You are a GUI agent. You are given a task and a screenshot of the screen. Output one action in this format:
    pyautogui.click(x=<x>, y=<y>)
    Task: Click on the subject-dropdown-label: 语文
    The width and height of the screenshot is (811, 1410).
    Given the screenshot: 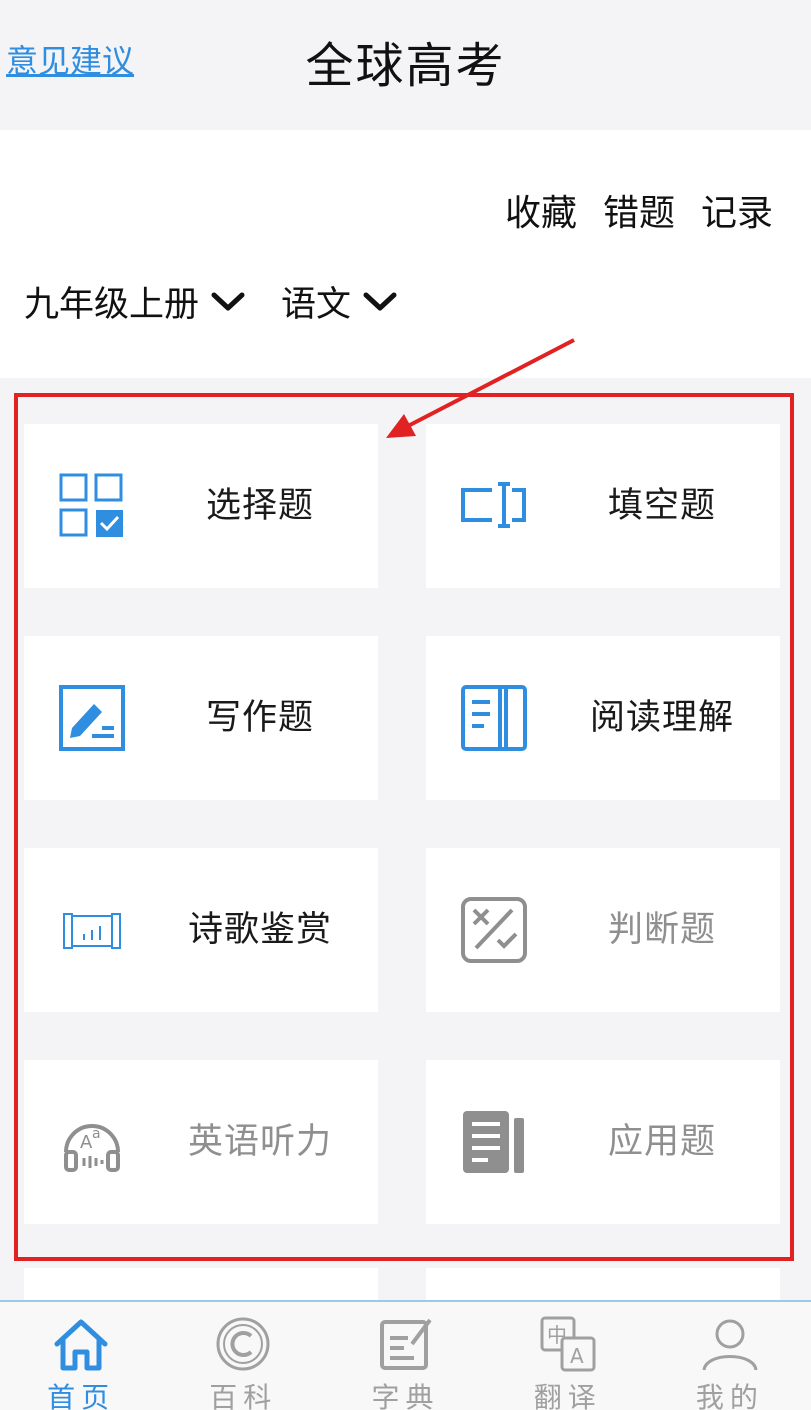 What is the action you would take?
    pyautogui.click(x=316, y=305)
    